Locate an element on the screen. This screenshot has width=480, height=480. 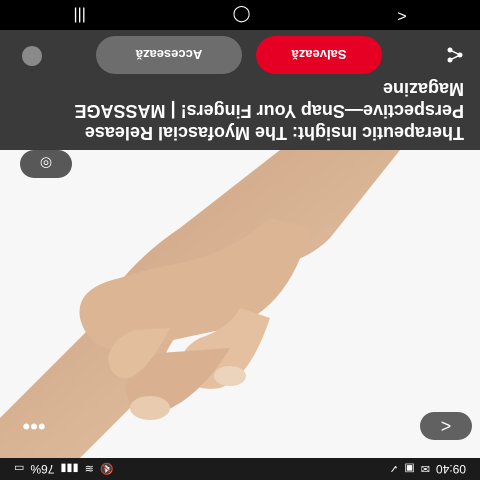
more-options-button: ••• is located at coordinates (34, 426).